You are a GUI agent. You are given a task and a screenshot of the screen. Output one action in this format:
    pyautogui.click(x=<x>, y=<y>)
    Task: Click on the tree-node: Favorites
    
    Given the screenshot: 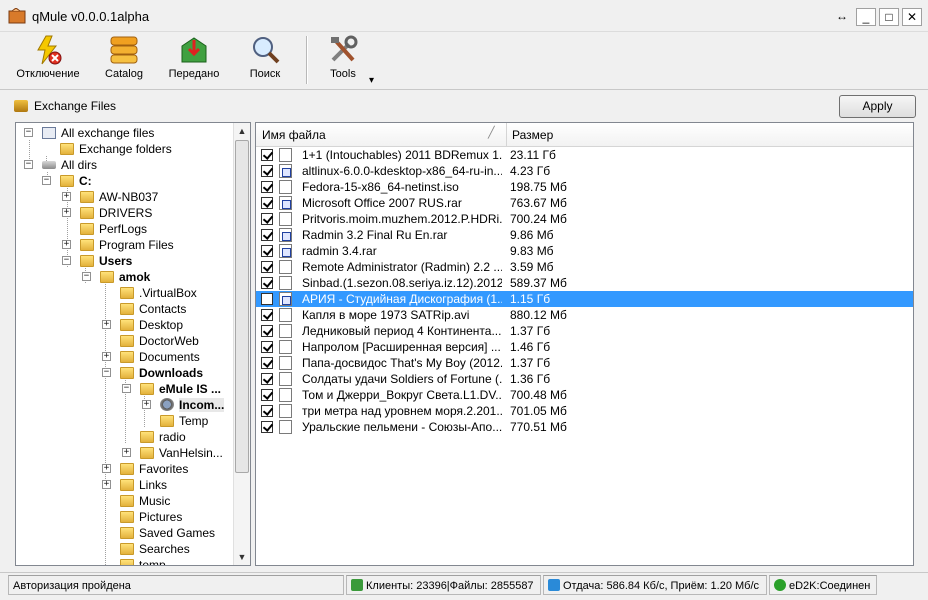 What is the action you would take?
    pyautogui.click(x=154, y=469)
    